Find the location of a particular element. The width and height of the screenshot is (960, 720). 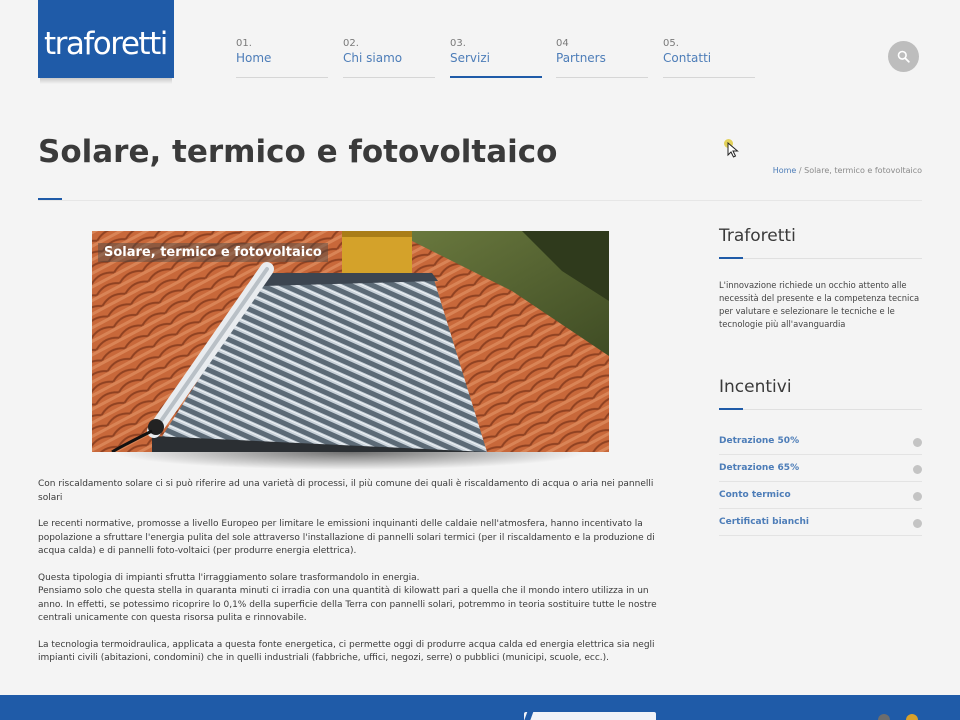

nav-item-home: 01. Home is located at coordinates (282, 58).